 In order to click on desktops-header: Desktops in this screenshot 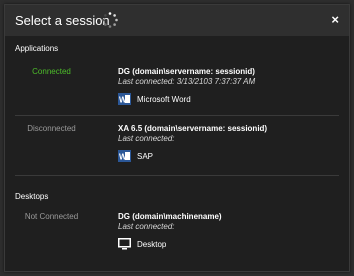, I will do `click(32, 196)`.